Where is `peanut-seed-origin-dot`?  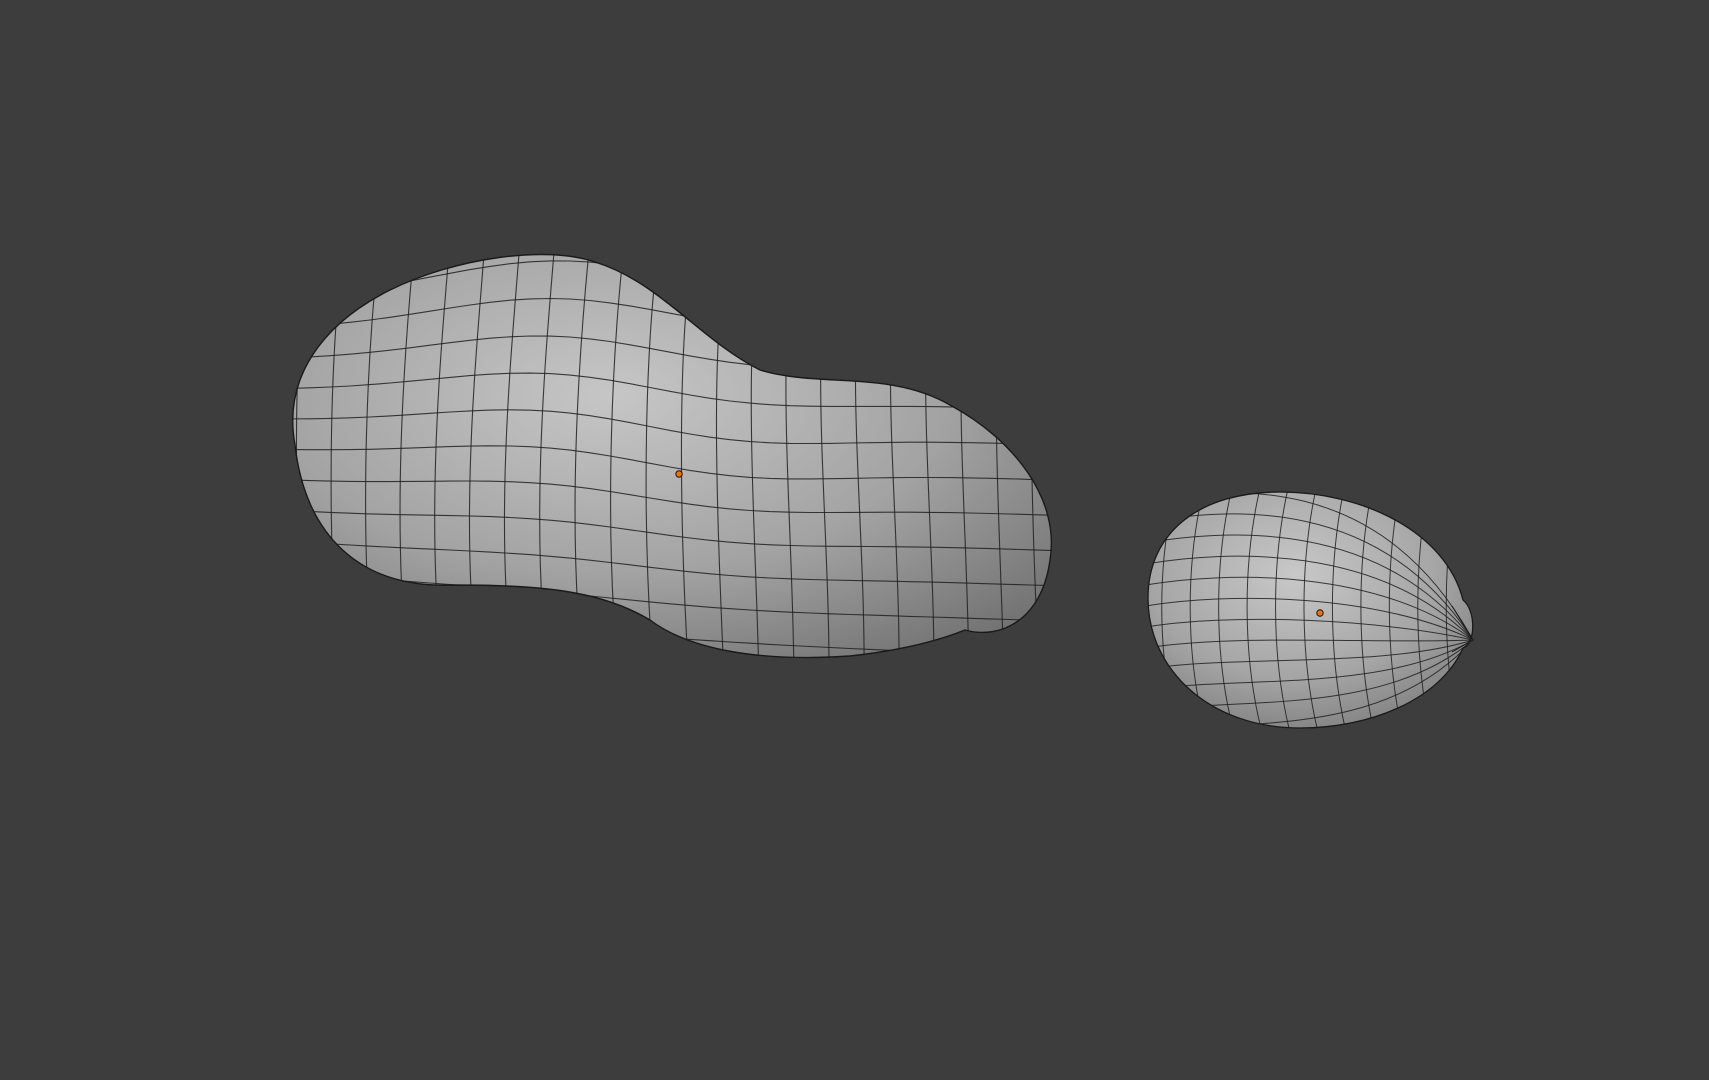 peanut-seed-origin-dot is located at coordinates (1320, 613).